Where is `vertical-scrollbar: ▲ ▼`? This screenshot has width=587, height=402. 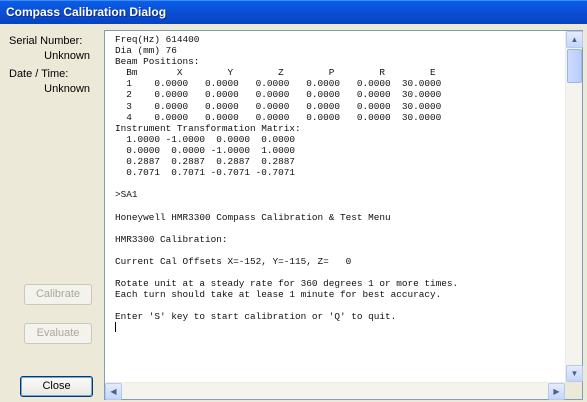
vertical-scrollbar: ▲ ▼ is located at coordinates (574, 206).